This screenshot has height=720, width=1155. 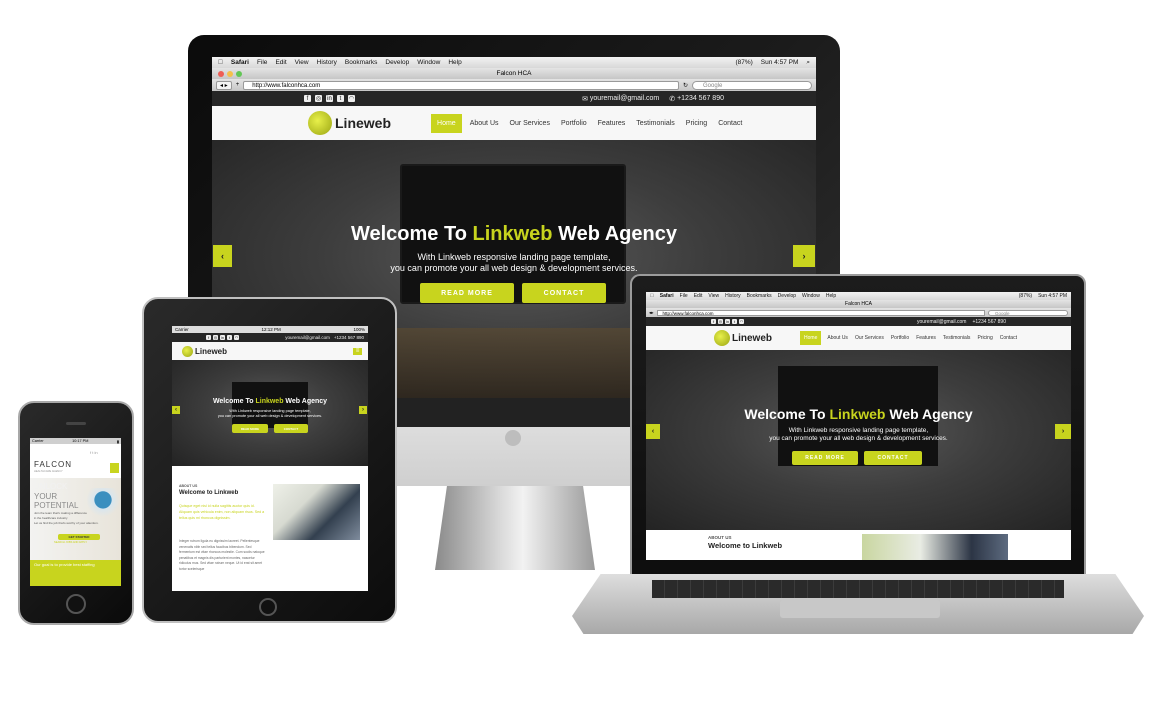 I want to click on tablet-contact-button: CONTACT, so click(x=291, y=428).